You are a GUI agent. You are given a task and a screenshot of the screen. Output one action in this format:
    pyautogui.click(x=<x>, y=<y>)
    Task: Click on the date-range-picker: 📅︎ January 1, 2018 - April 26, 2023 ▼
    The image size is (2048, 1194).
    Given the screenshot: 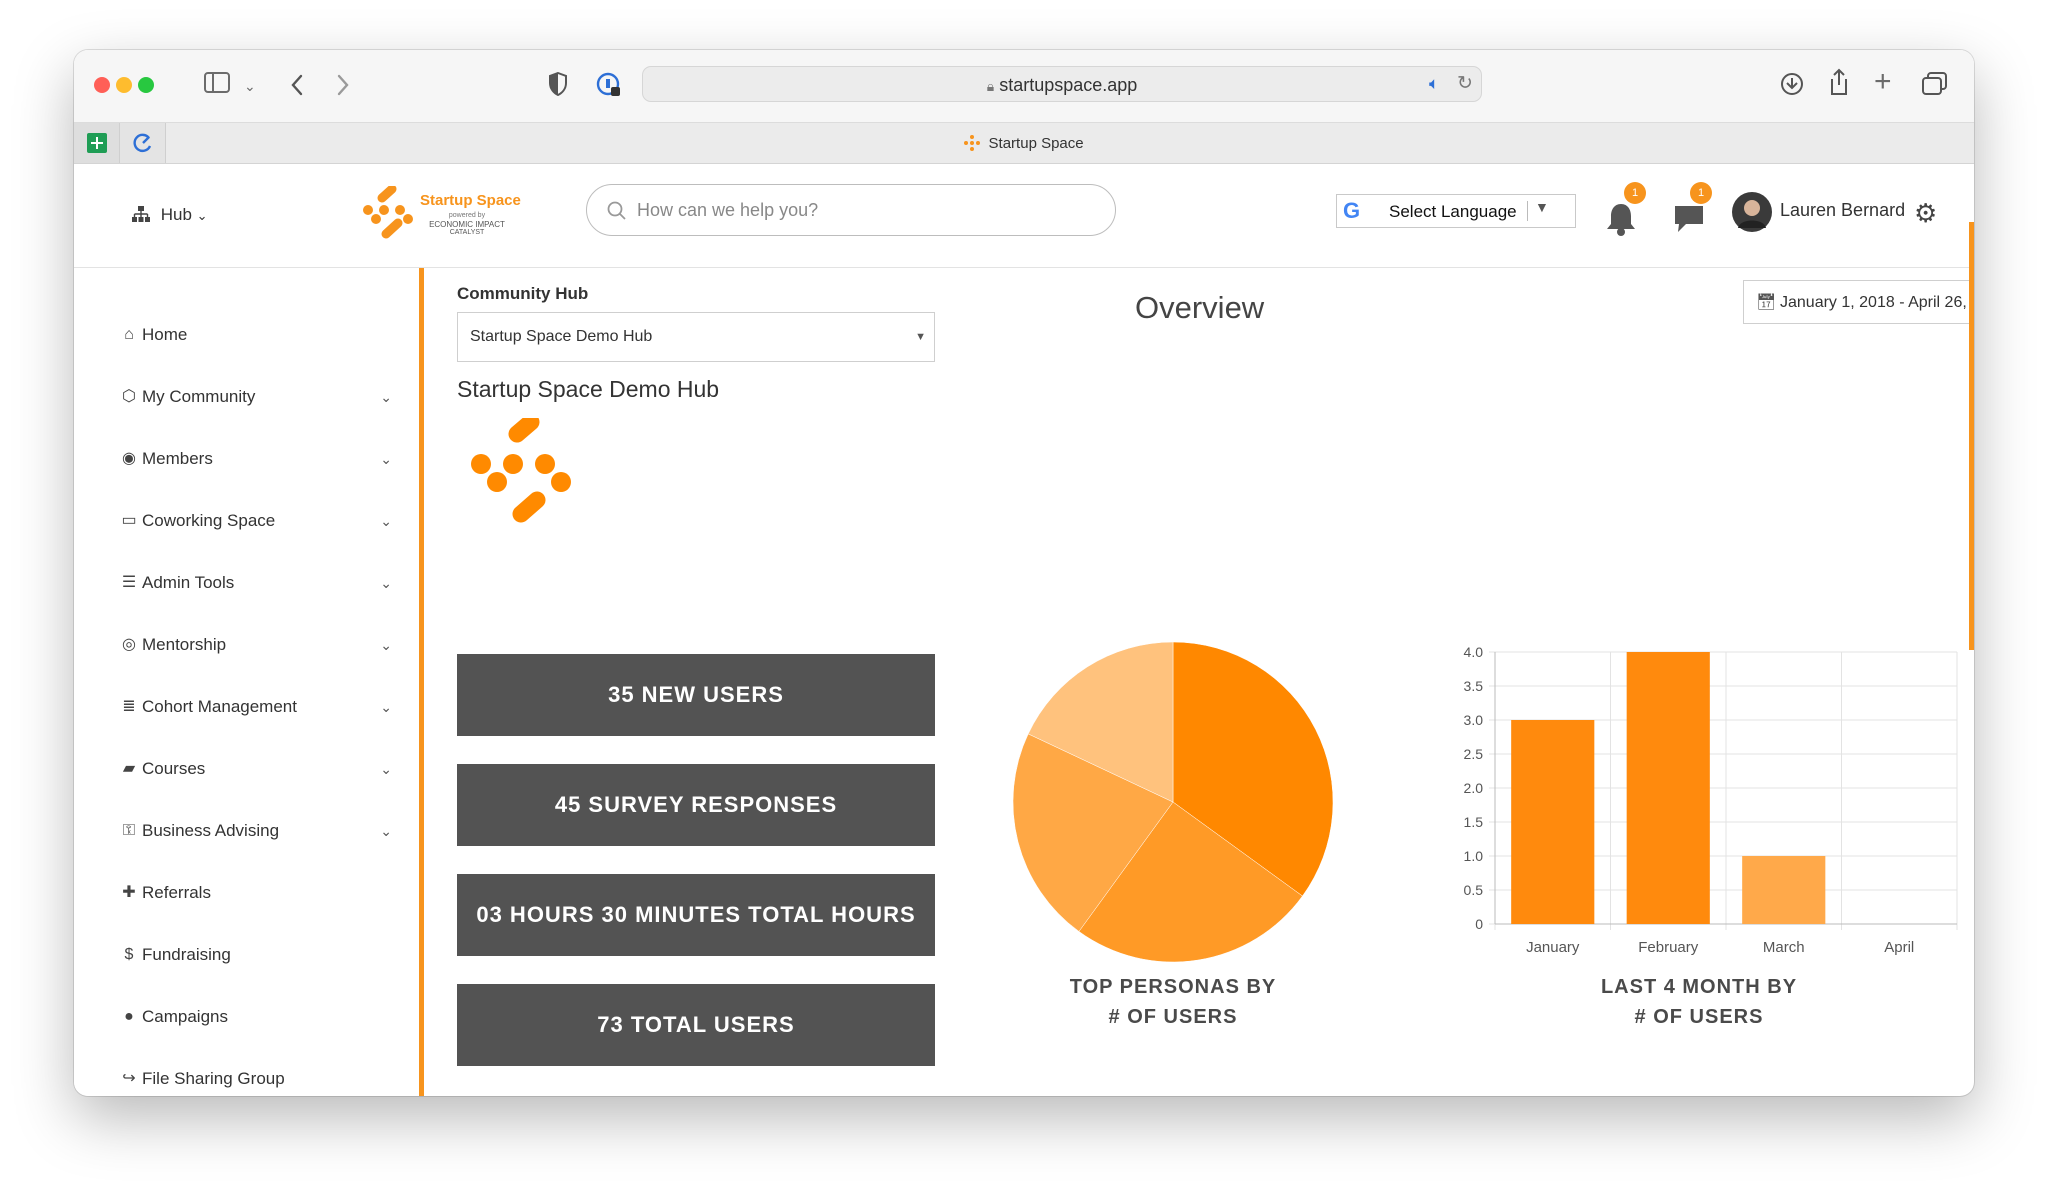 What is the action you would take?
    pyautogui.click(x=1858, y=302)
    